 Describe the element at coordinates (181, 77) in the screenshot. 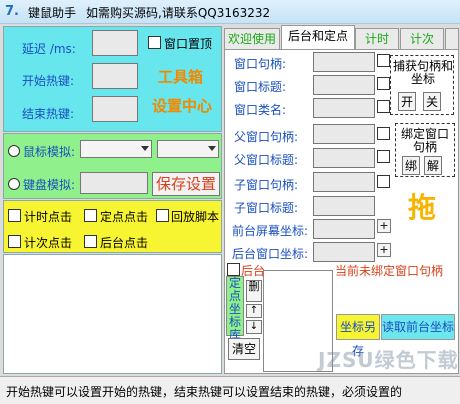

I see `toolbox-title-line1: 工具箱` at that location.